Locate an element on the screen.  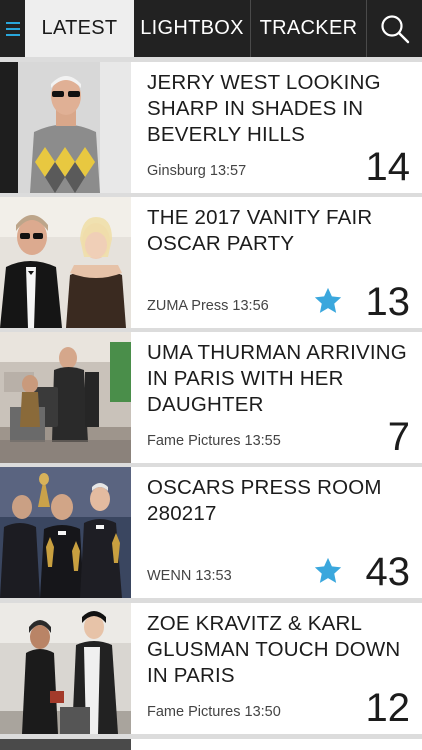
photo-count: 43 is located at coordinates (388, 572).